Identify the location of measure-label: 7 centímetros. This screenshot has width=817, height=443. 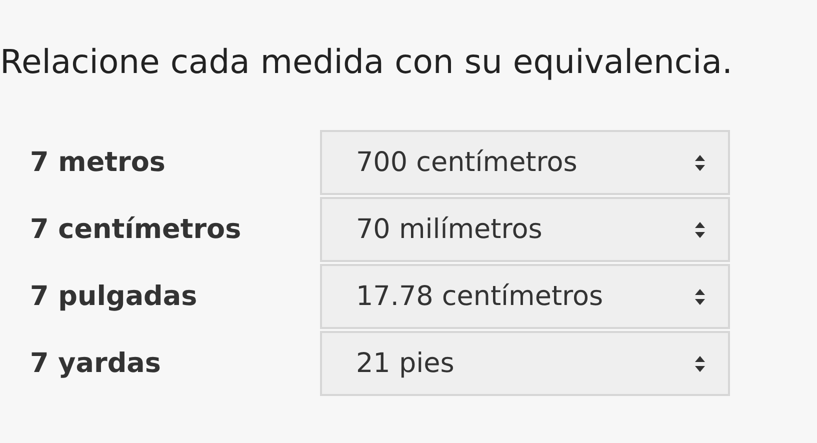
(135, 230).